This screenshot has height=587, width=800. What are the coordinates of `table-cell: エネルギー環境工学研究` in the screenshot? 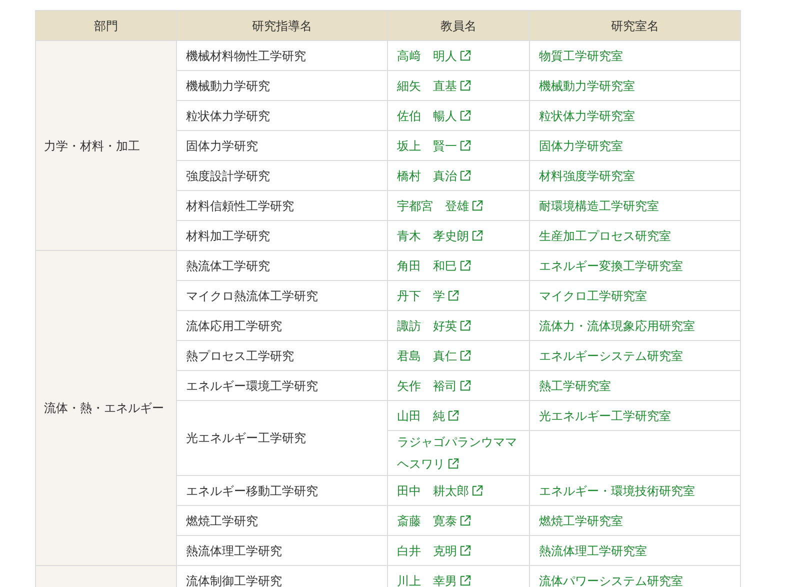 It's located at (282, 385).